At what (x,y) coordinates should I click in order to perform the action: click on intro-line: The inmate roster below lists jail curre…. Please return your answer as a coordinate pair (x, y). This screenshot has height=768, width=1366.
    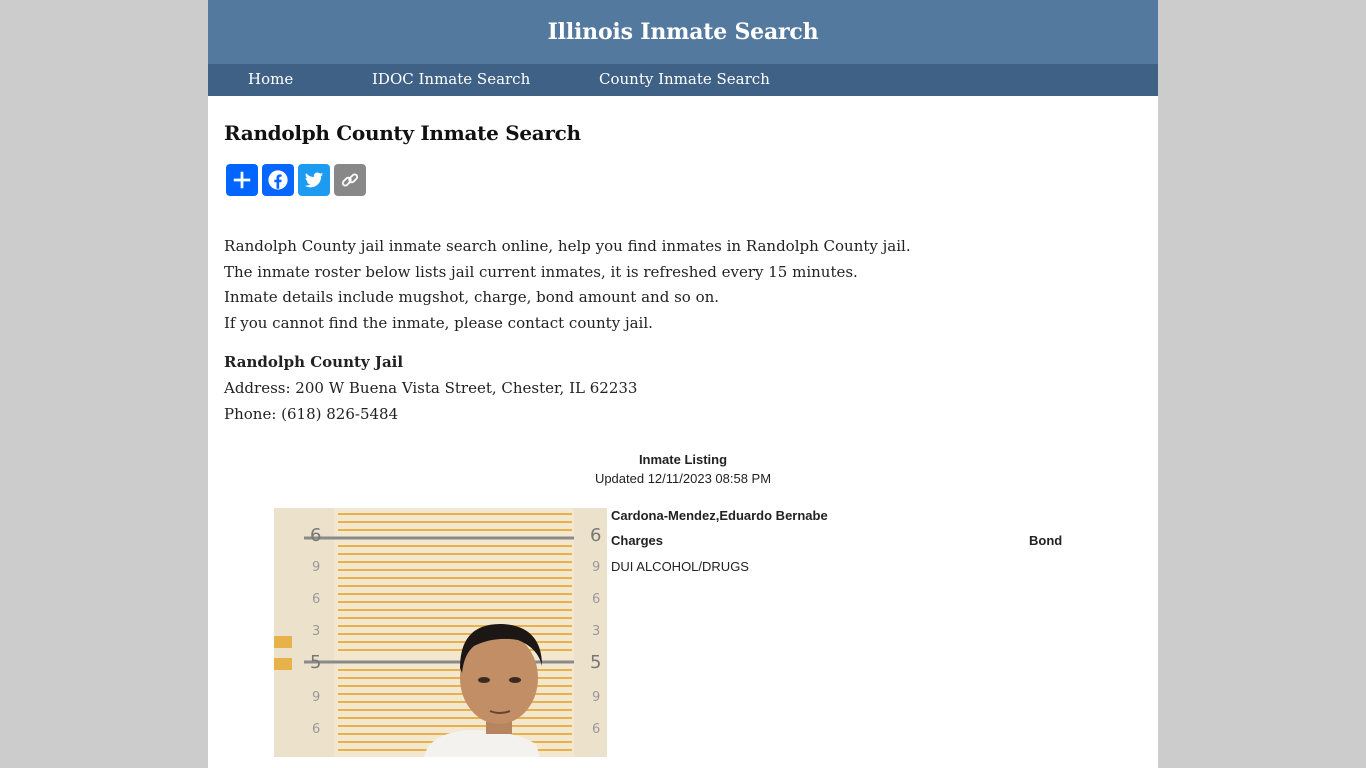
    Looking at the image, I should click on (541, 271).